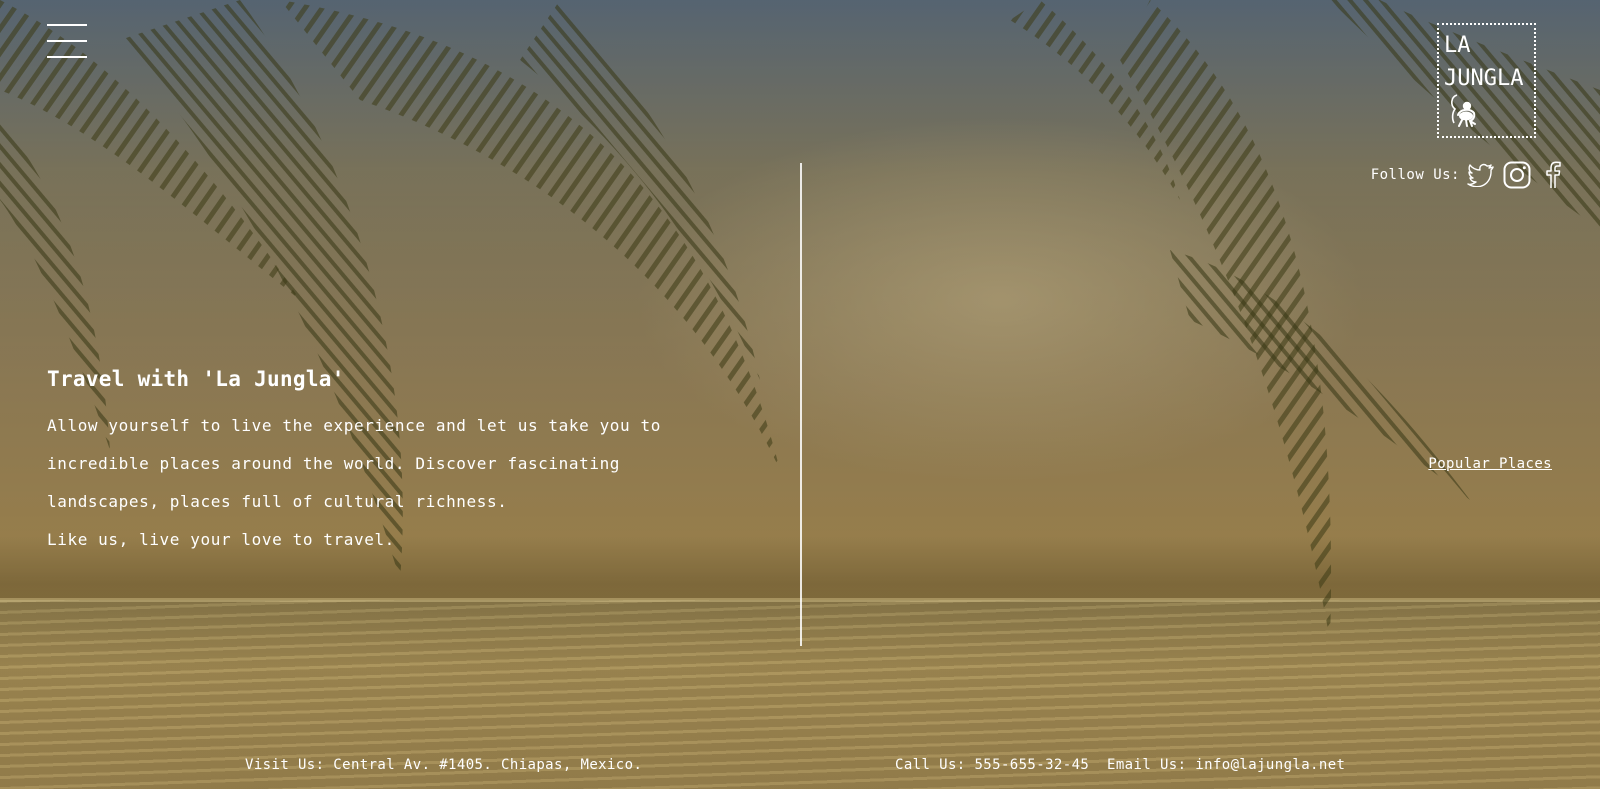 The image size is (1600, 789). I want to click on popular-places-link: Popular Places, so click(1490, 464).